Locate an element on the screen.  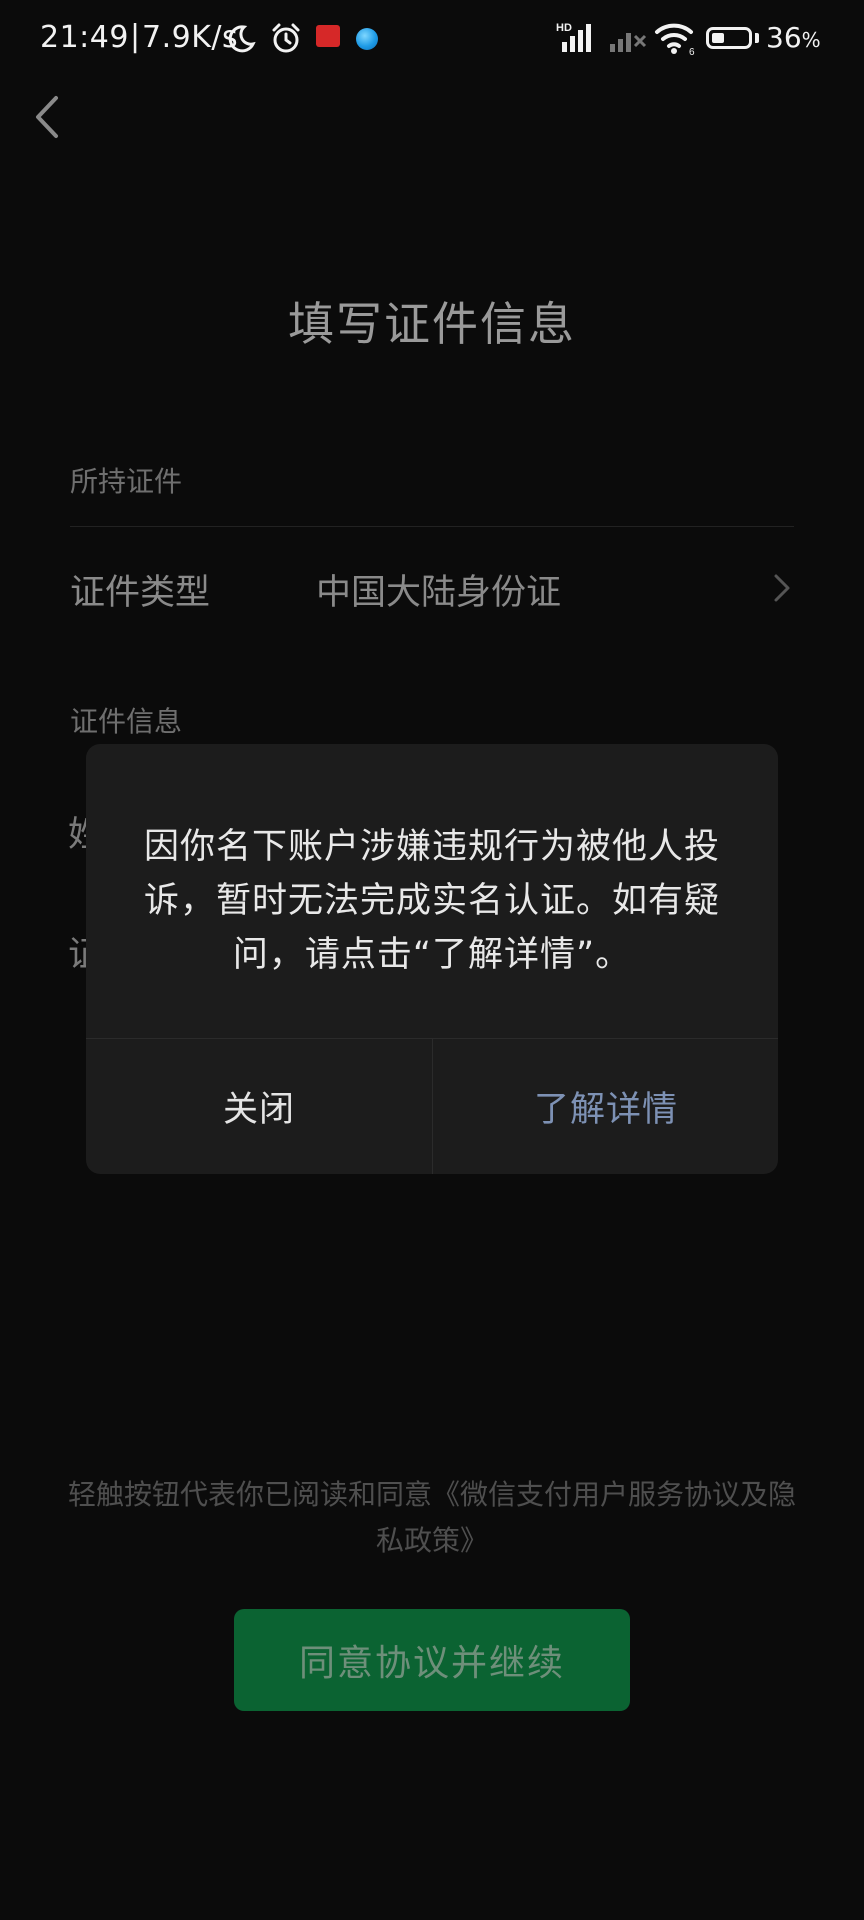
signal-hd-icon: HD is located at coordinates (573, 37).